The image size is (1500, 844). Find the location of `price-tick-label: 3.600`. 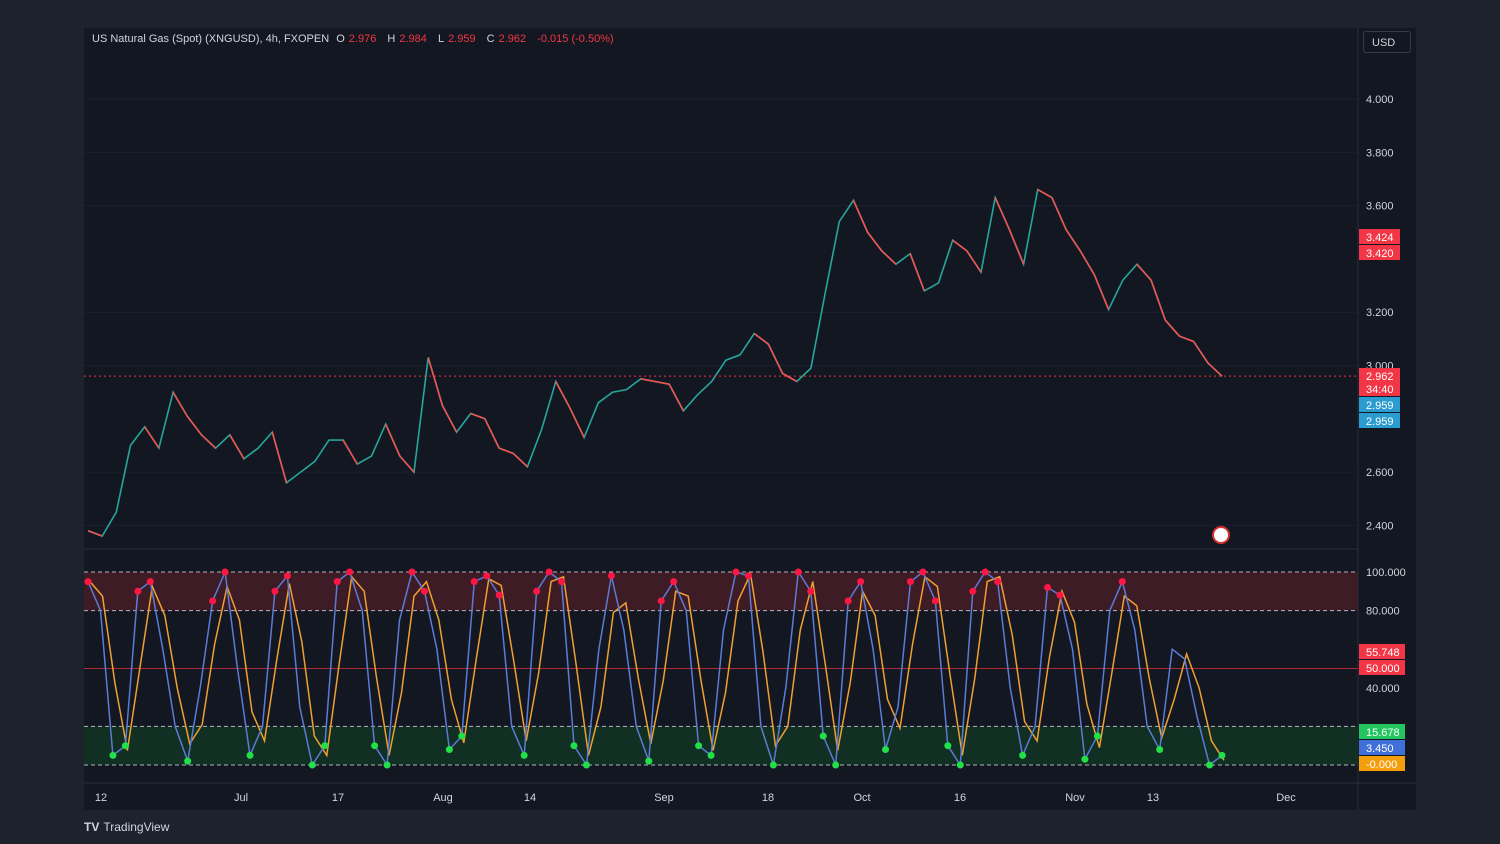

price-tick-label: 3.600 is located at coordinates (1380, 207).